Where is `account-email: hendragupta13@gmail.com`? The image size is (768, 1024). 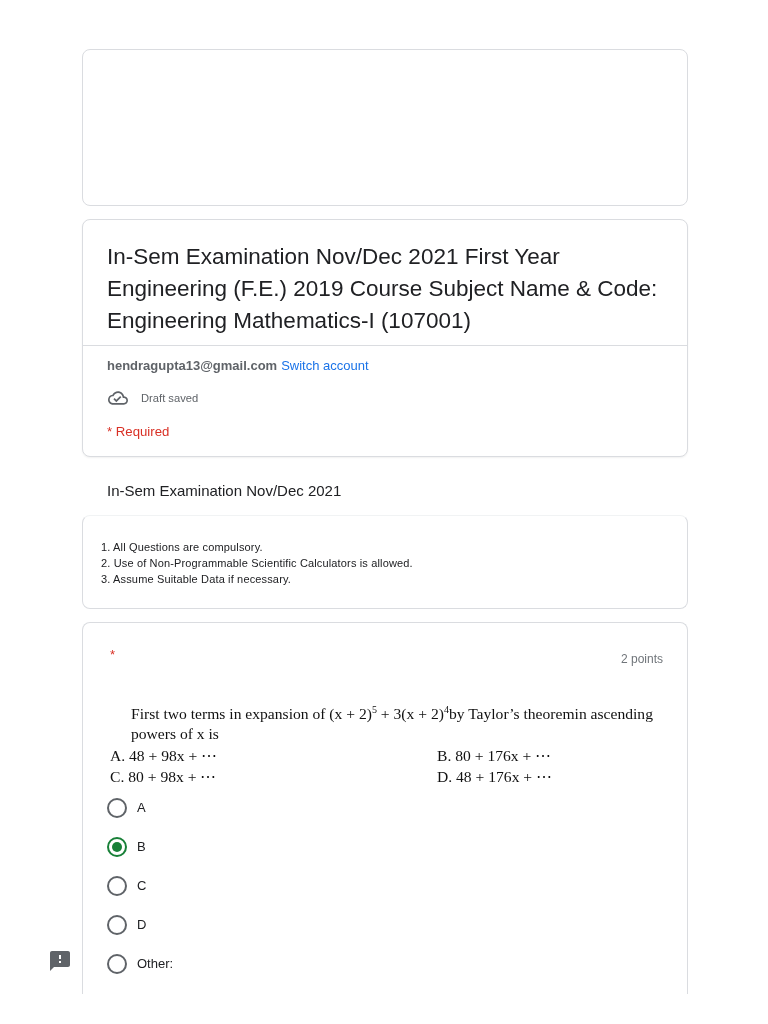
account-email: hendragupta13@gmail.com is located at coordinates (192, 366).